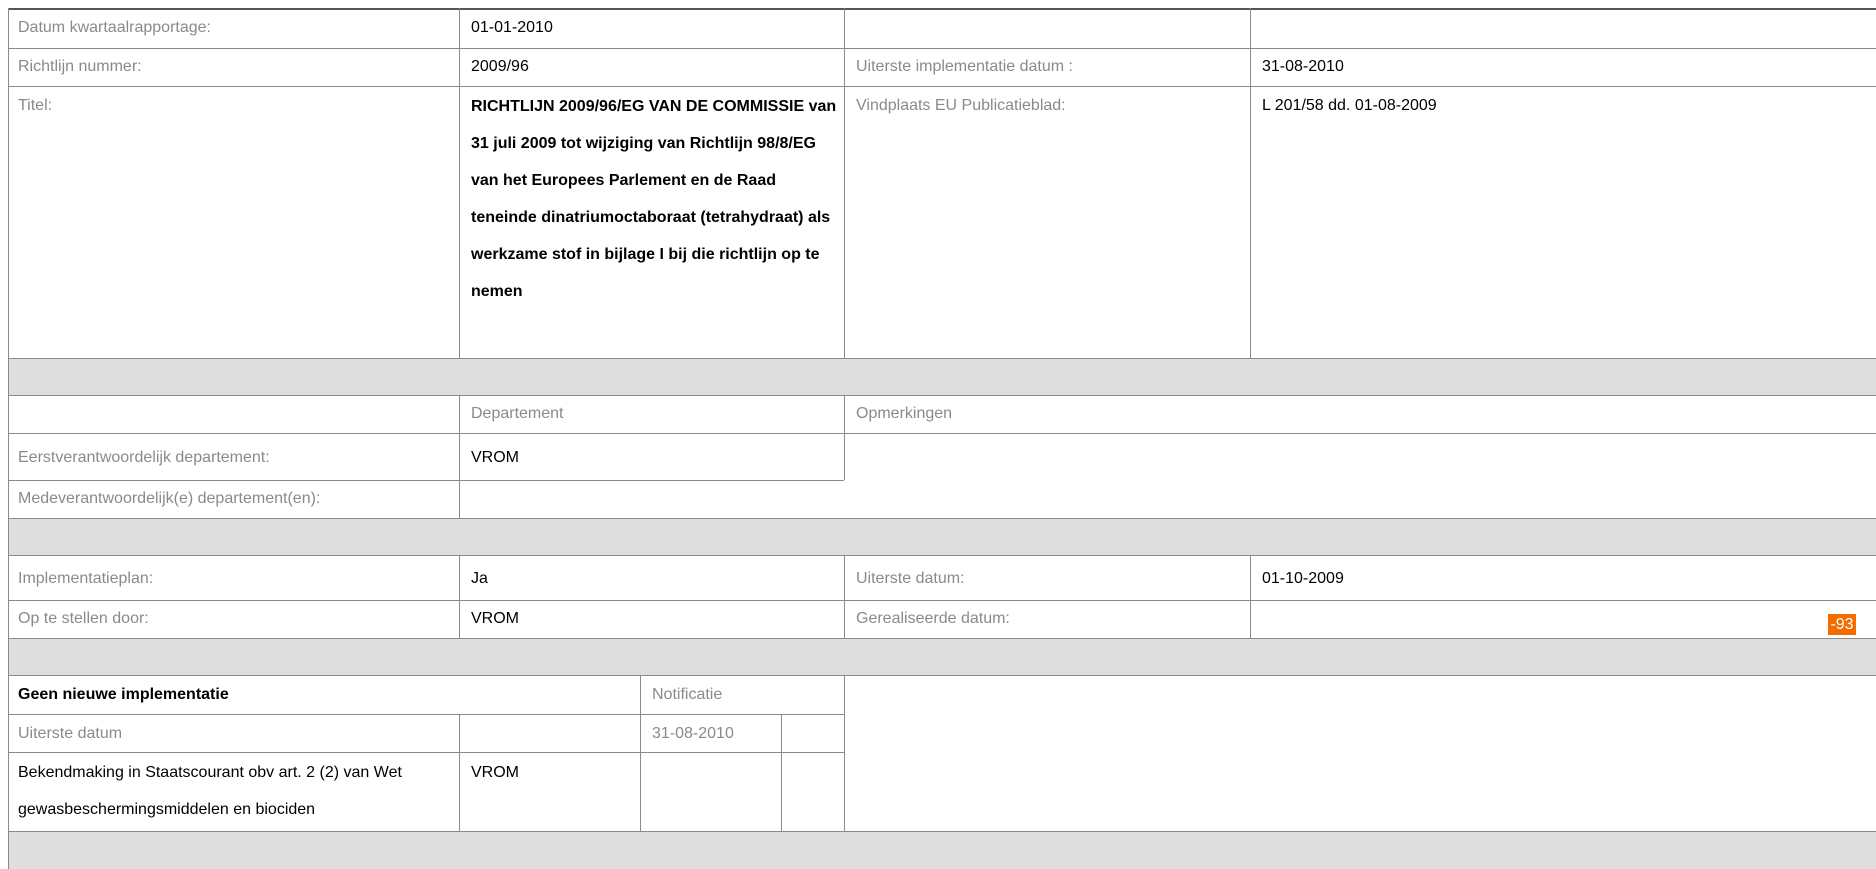  Describe the element at coordinates (693, 733) in the screenshot. I see `notificatie-uiterste-datum-value: 31-08-2010` at that location.